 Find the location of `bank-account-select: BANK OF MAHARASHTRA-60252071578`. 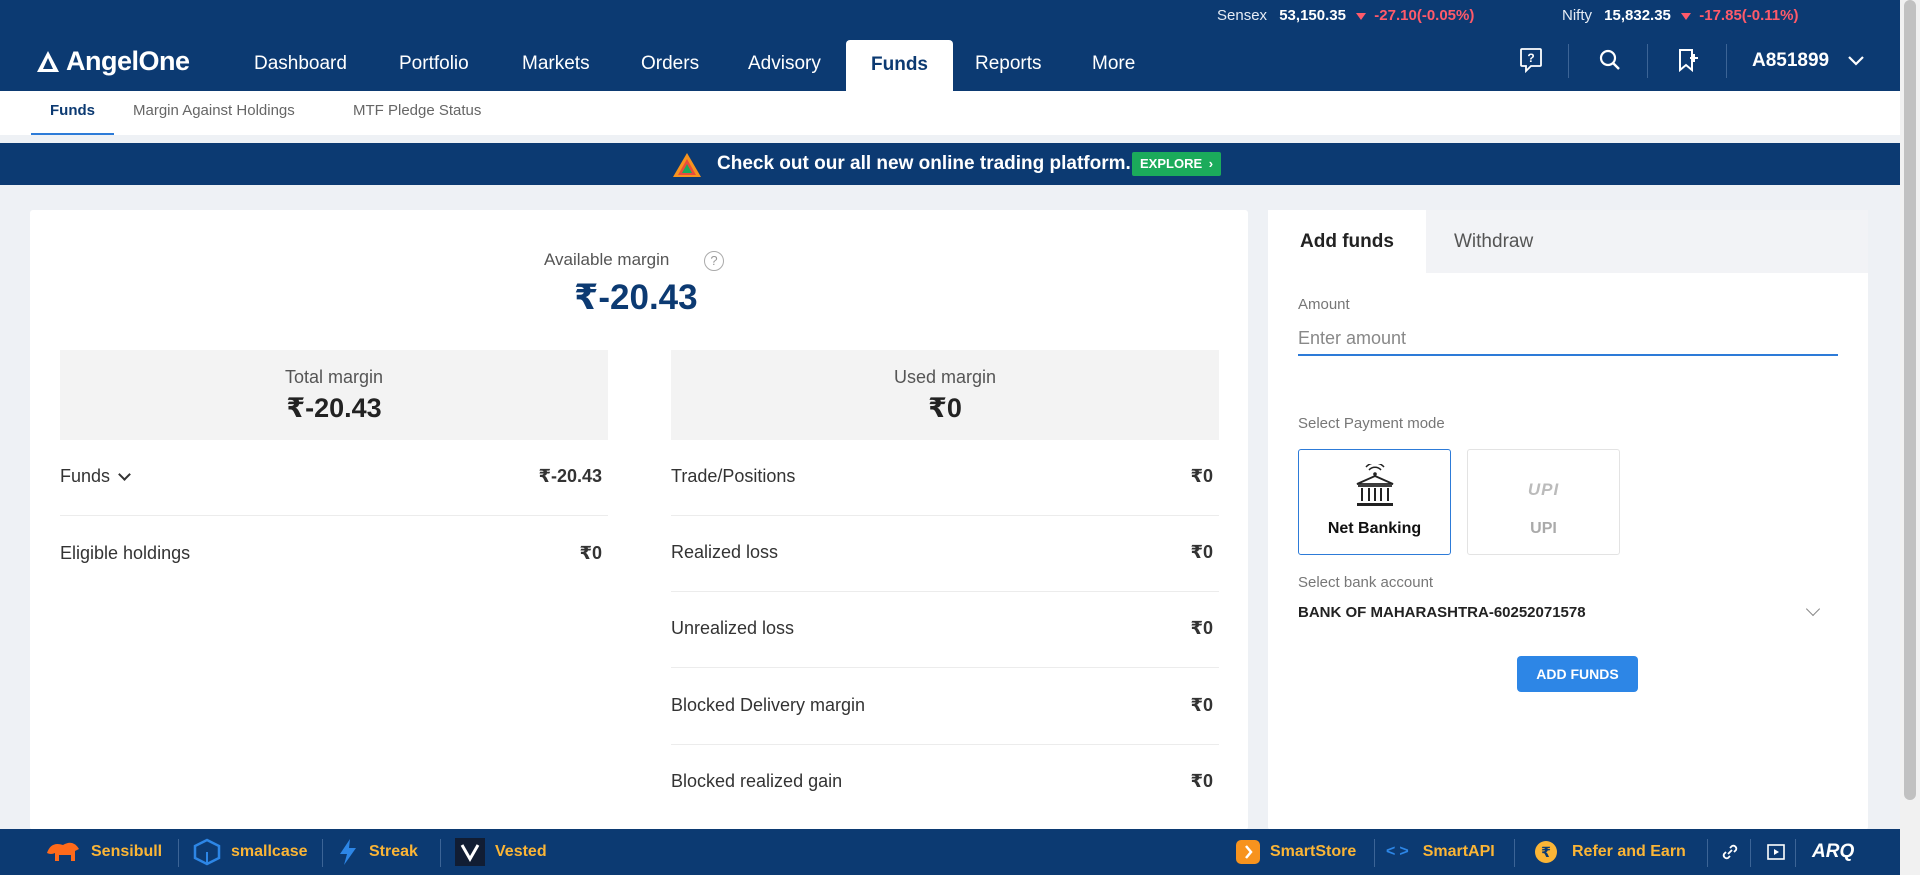

bank-account-select: BANK OF MAHARASHTRA-60252071578 is located at coordinates (1559, 617).